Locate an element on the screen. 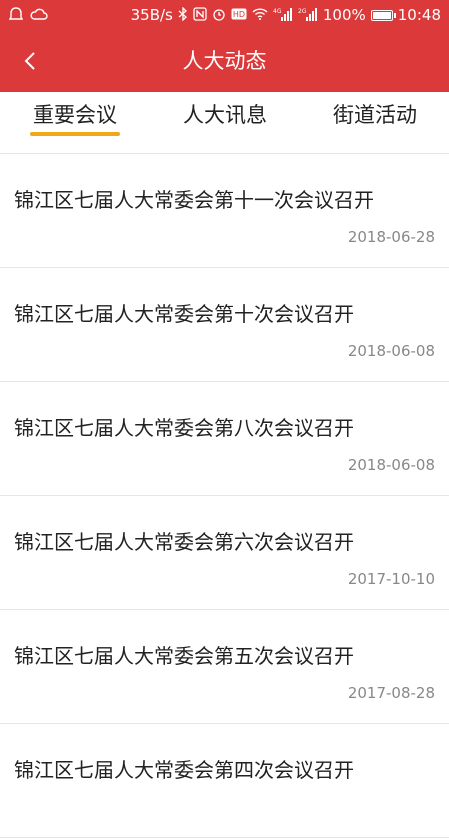  svg-text: 2G is located at coordinates (302, 11).